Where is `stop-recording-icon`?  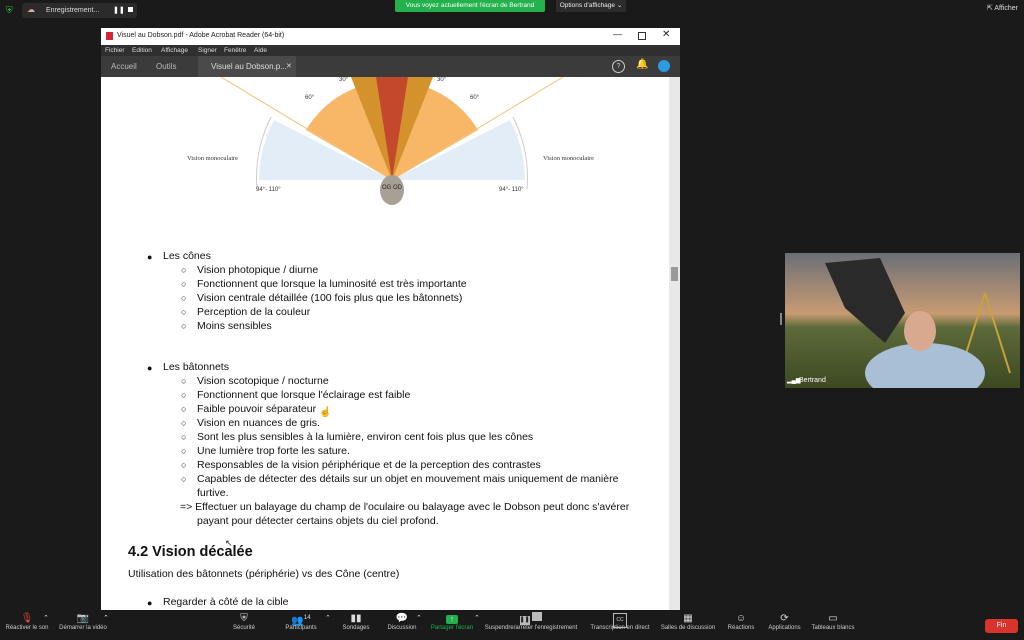 stop-recording-icon is located at coordinates (130, 9).